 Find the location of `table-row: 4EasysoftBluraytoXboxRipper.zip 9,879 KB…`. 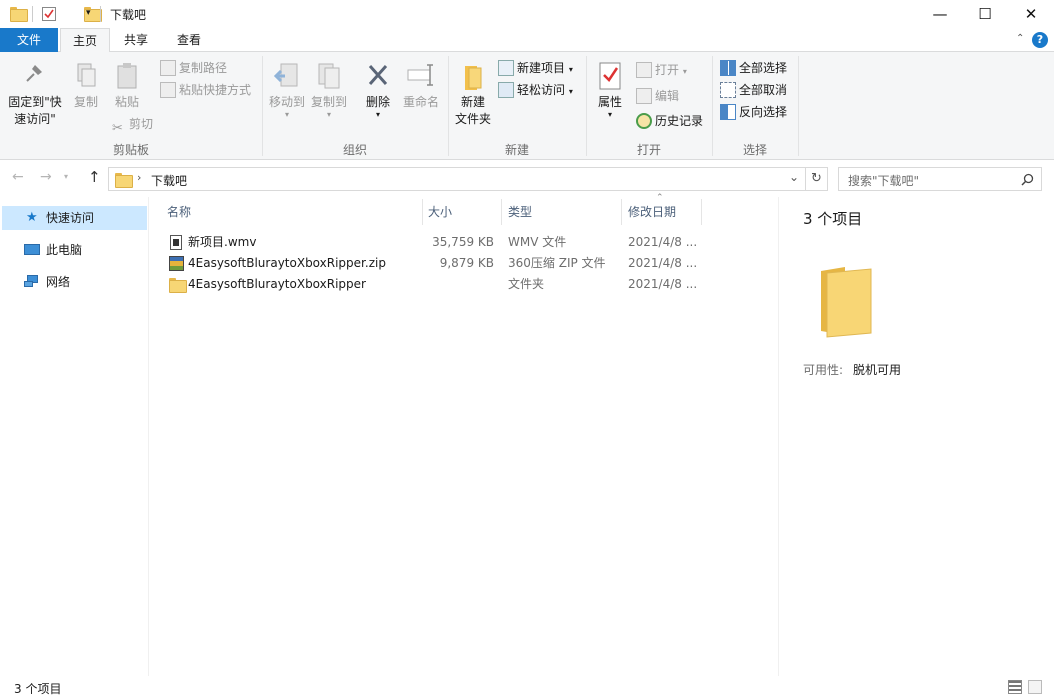

table-row: 4EasysoftBluraytoXboxRipper.zip 9,879 KB… is located at coordinates (446, 263).